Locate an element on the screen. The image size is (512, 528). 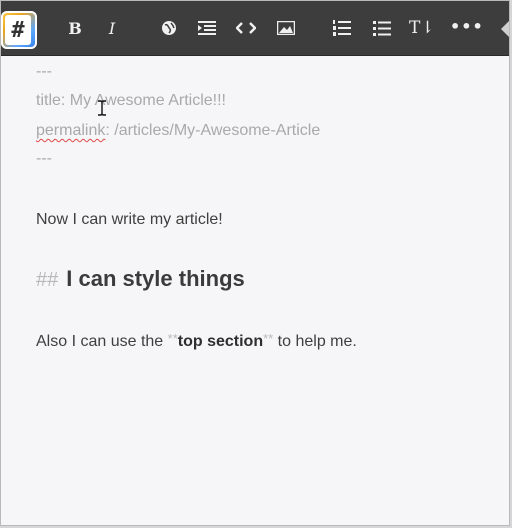
frontmatter-permalink: permalink: /articles/My-Awesome-Article is located at coordinates (178, 131).